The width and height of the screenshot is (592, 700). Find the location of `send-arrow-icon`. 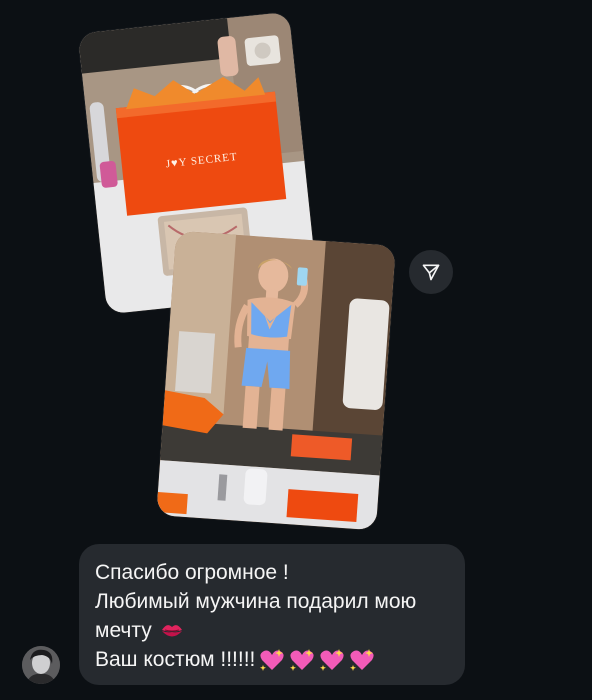

send-arrow-icon is located at coordinates (431, 272).